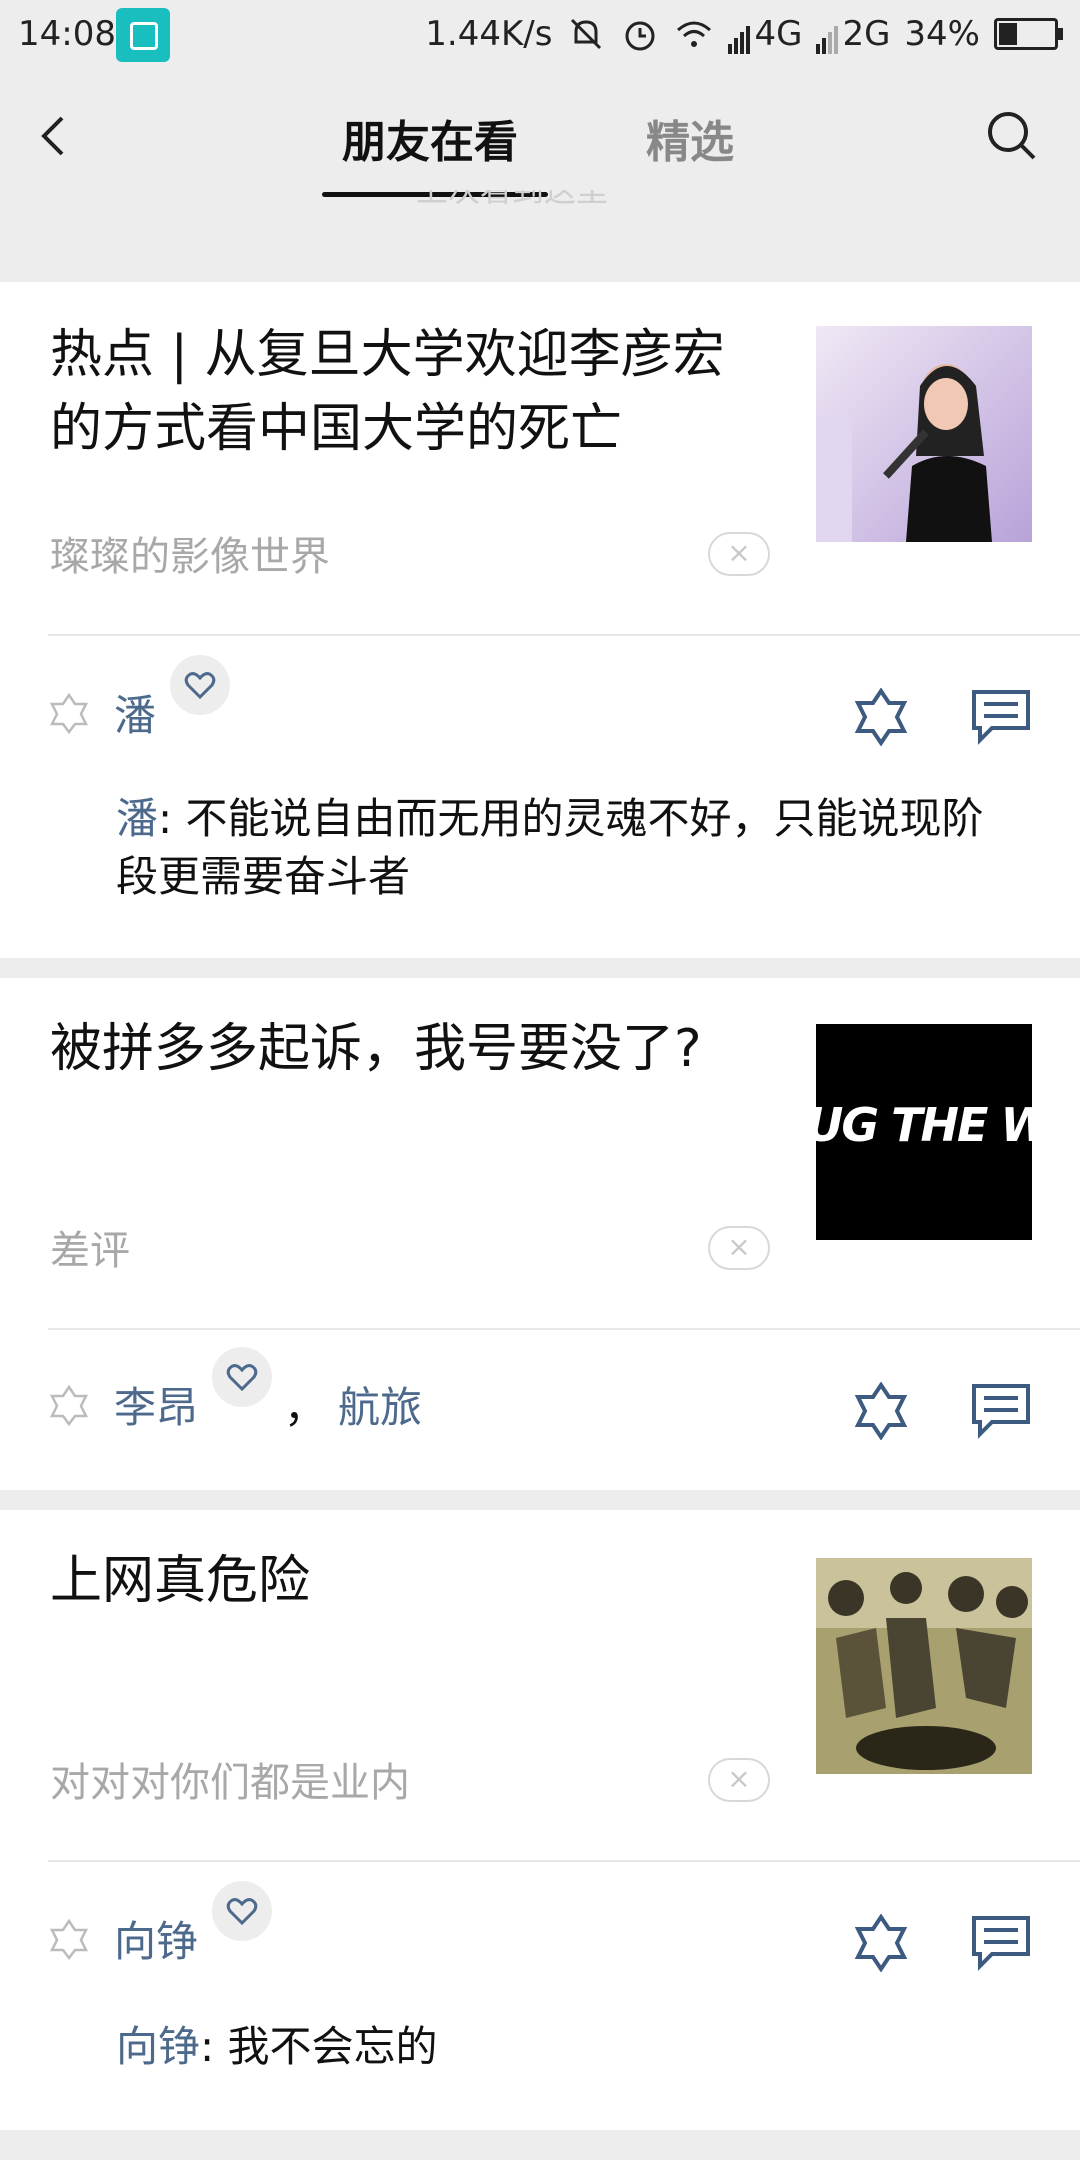  I want to click on wifi-icon, so click(694, 34).